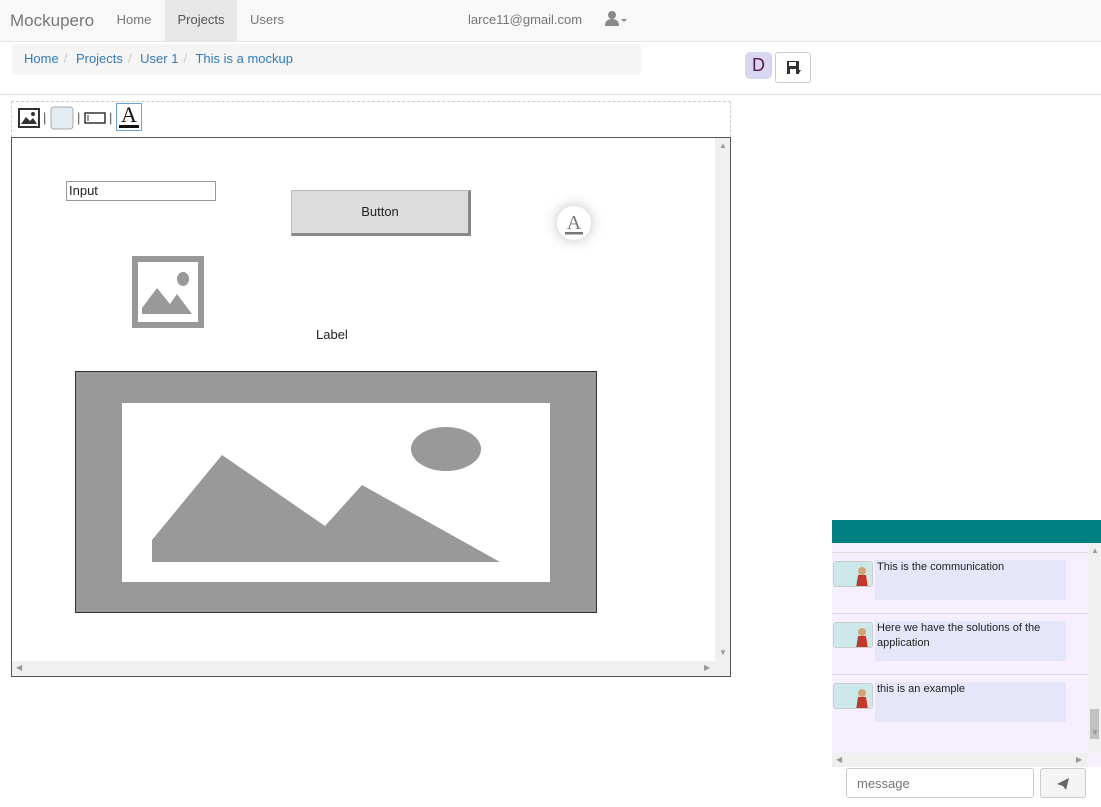  Describe the element at coordinates (758, 65) in the screenshot. I see `collaborator-avatar: D` at that location.